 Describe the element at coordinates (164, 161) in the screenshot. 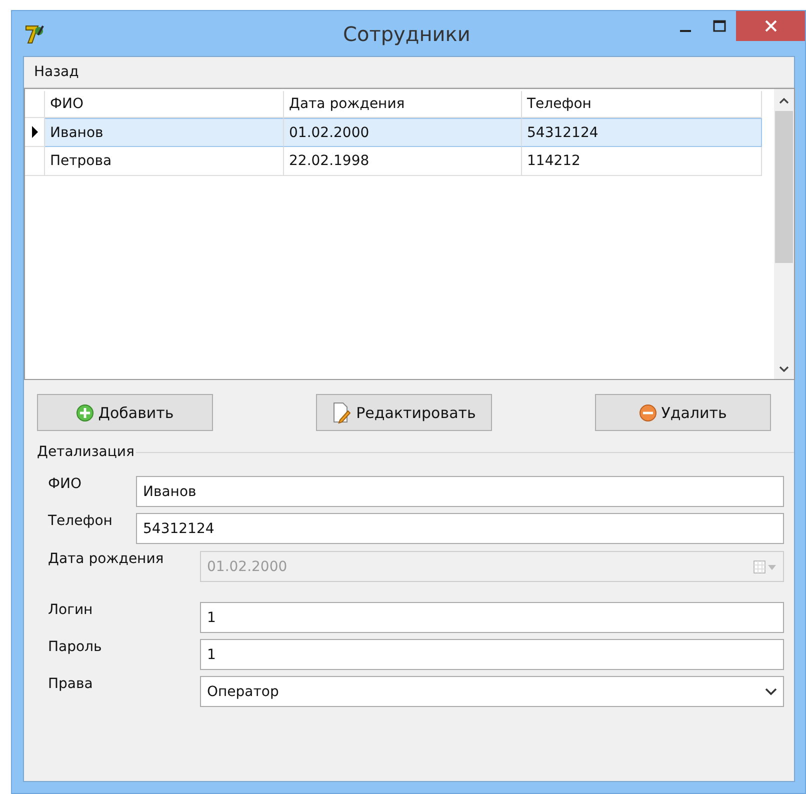

I see `table-cell: Петрова` at that location.